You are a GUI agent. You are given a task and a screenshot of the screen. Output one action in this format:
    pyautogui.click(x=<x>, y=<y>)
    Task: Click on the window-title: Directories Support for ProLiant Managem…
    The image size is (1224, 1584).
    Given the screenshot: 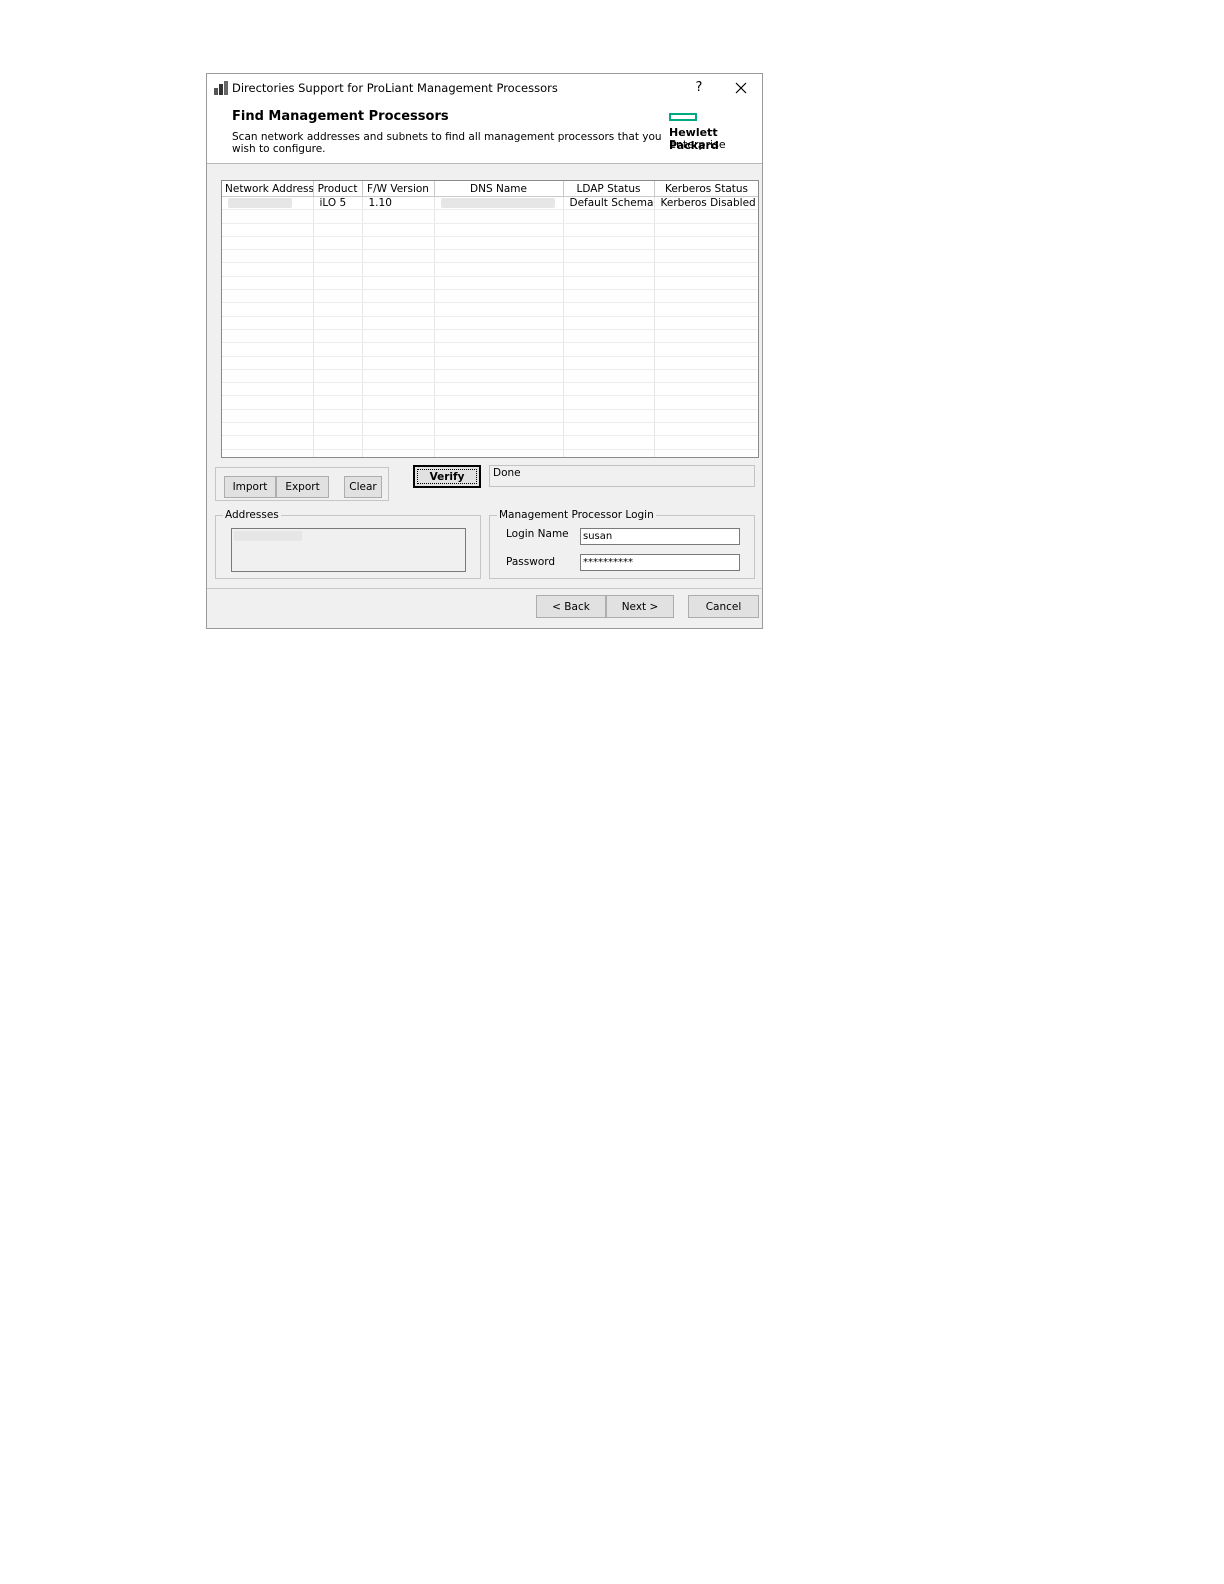 What is the action you would take?
    pyautogui.click(x=395, y=88)
    